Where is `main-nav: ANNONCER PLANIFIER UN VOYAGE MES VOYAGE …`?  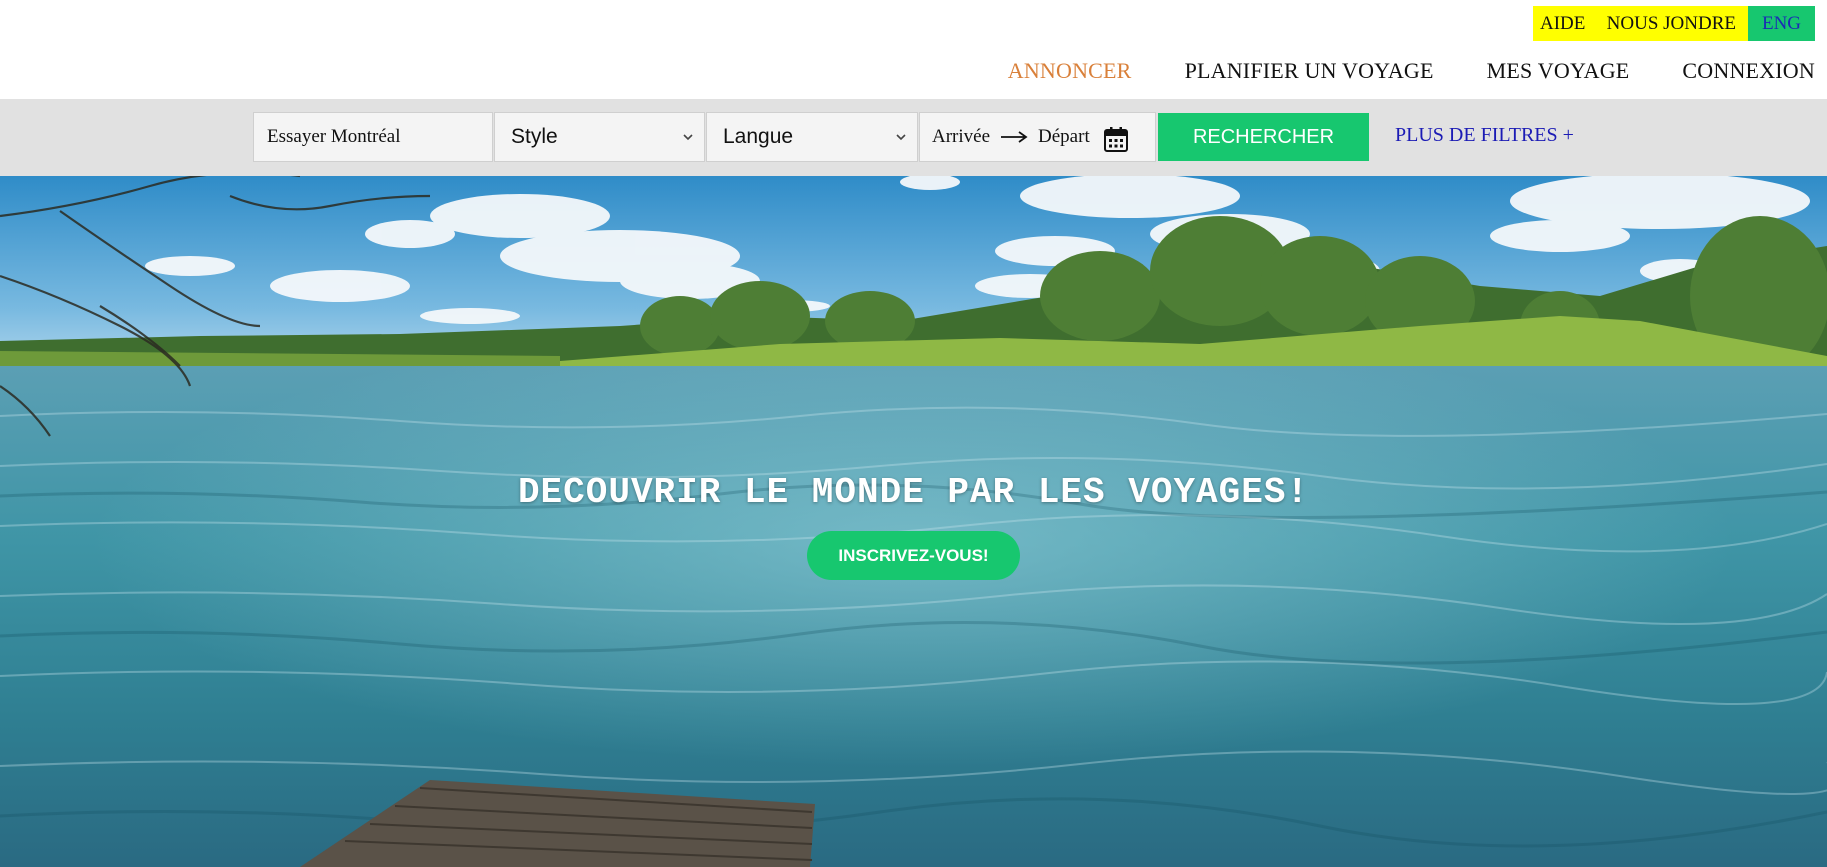
main-nav: ANNONCER PLANIFIER UN VOYAGE MES VOYAGE … is located at coordinates (1385, 71).